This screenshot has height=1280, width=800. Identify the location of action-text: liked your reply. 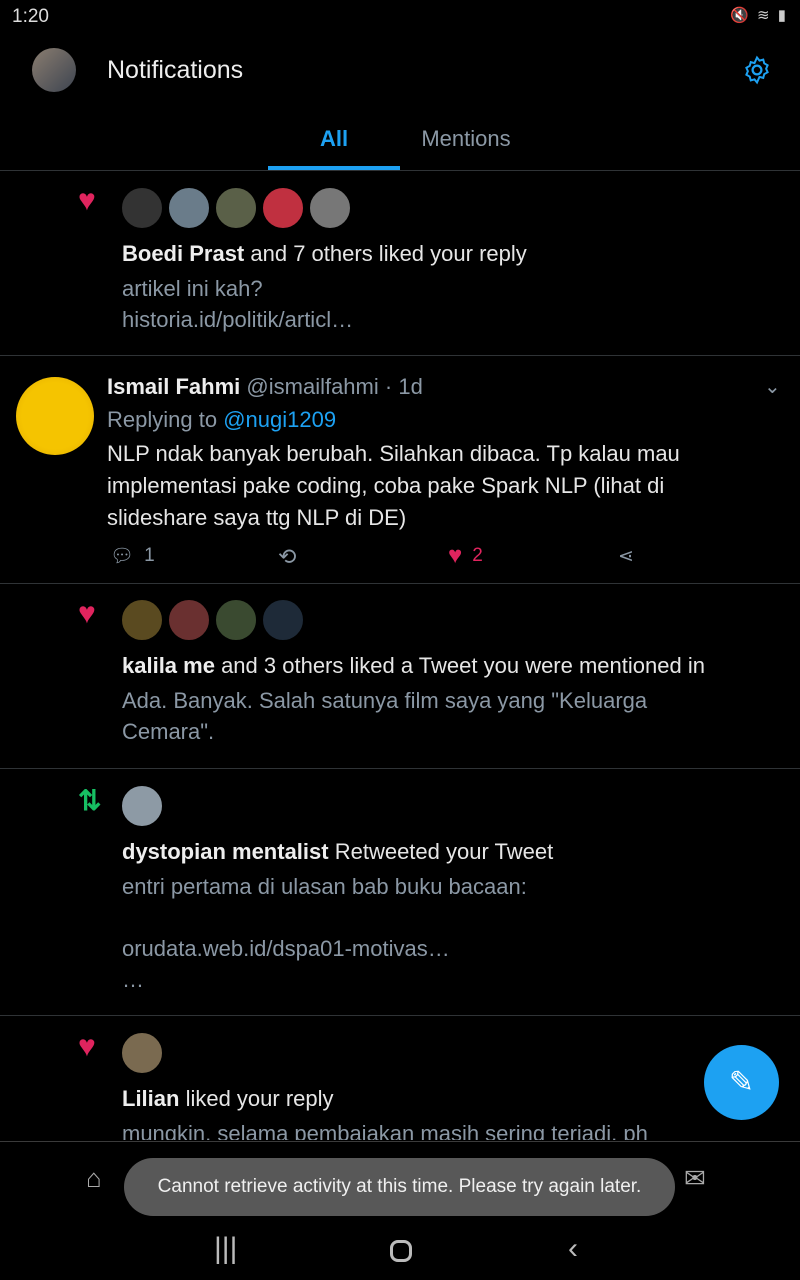
(256, 1098).